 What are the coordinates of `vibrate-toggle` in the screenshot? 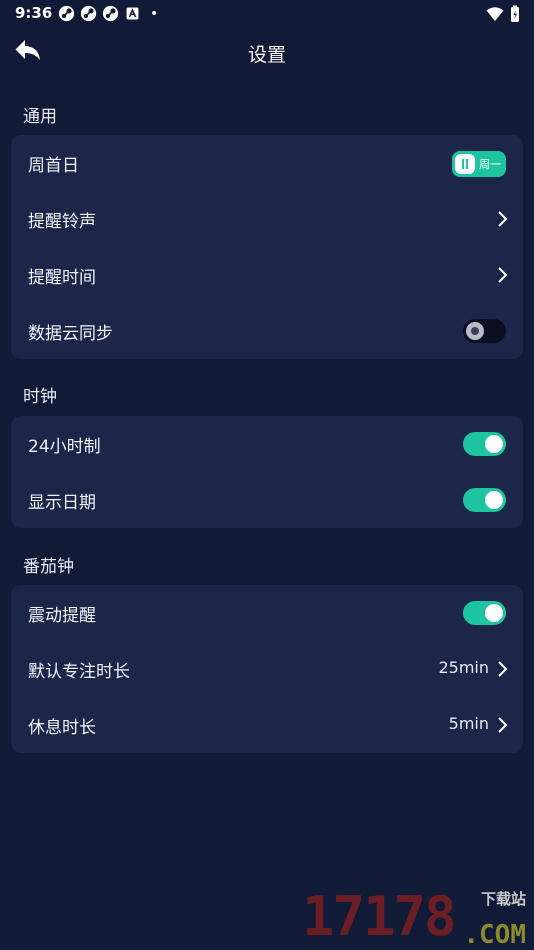 It's located at (484, 613).